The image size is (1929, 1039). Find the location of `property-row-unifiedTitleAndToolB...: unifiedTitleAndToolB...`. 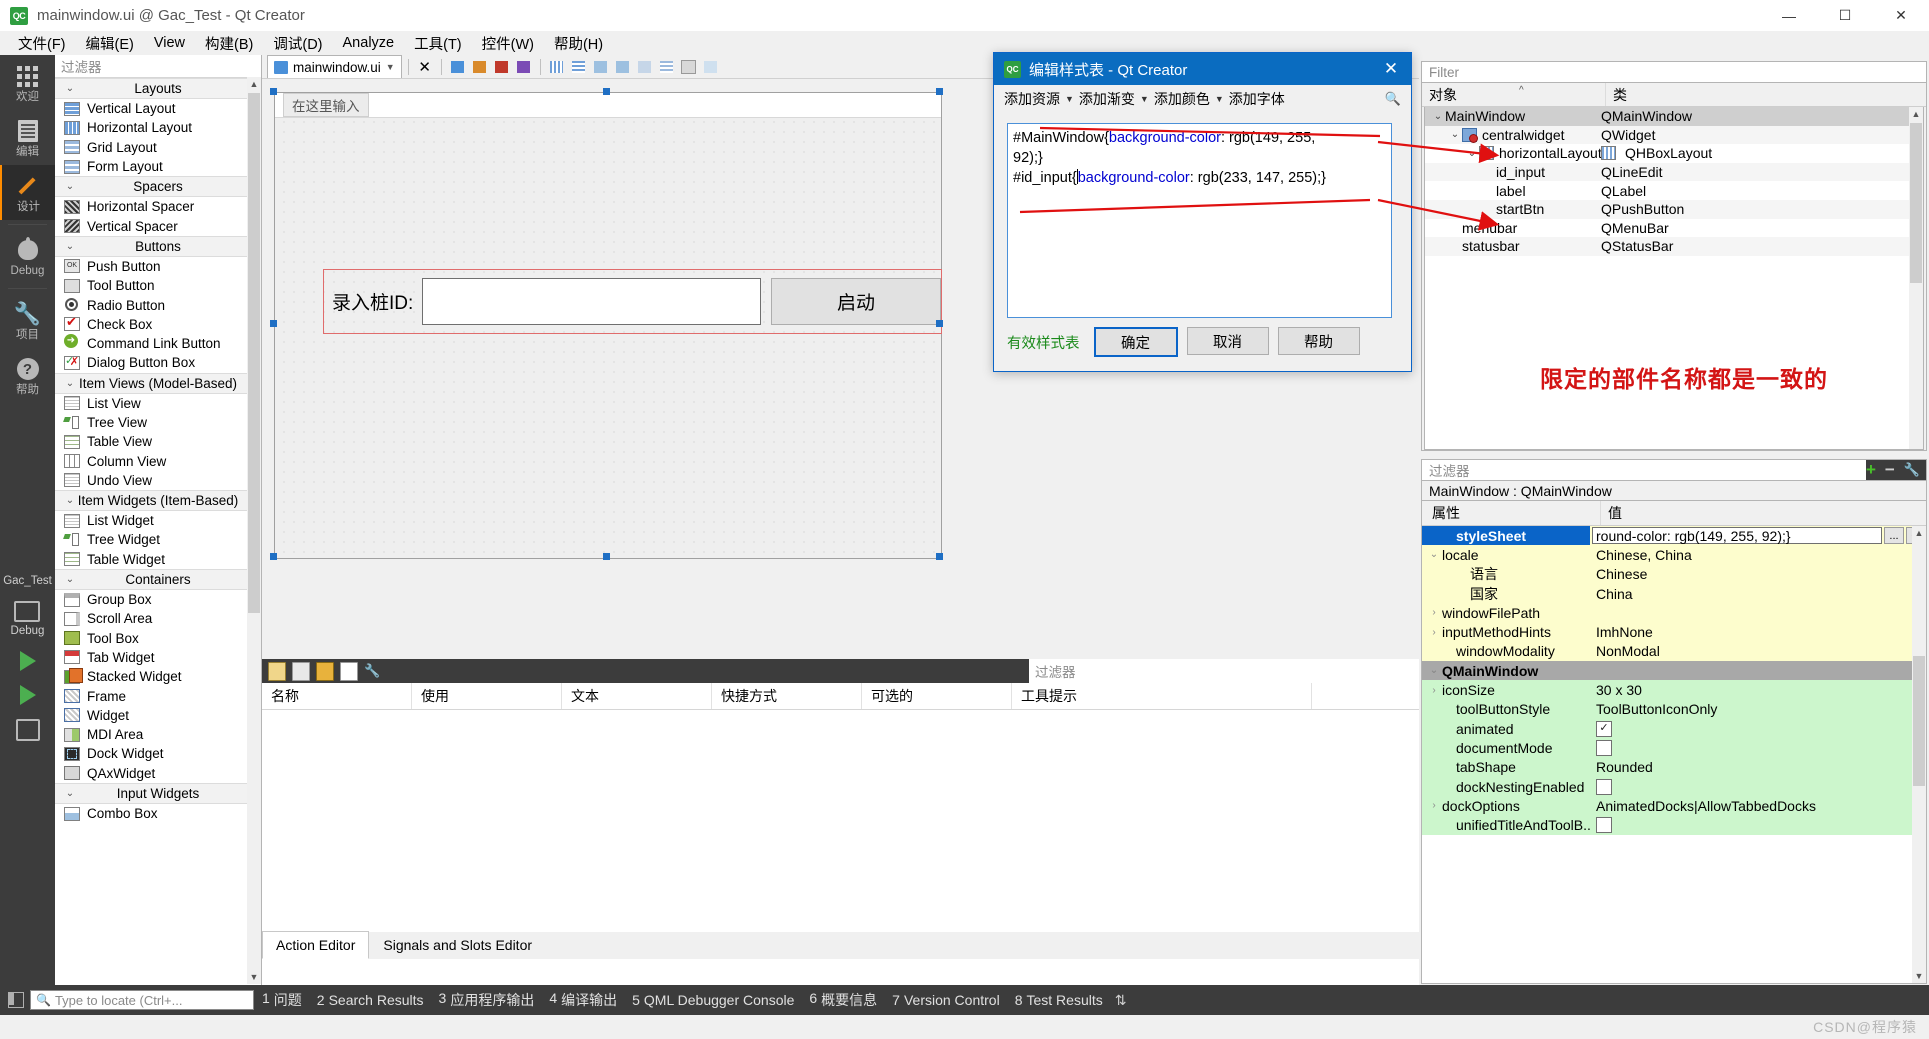

property-row-unifiedTitleAndToolB...: unifiedTitleAndToolB... is located at coordinates (1674, 825).